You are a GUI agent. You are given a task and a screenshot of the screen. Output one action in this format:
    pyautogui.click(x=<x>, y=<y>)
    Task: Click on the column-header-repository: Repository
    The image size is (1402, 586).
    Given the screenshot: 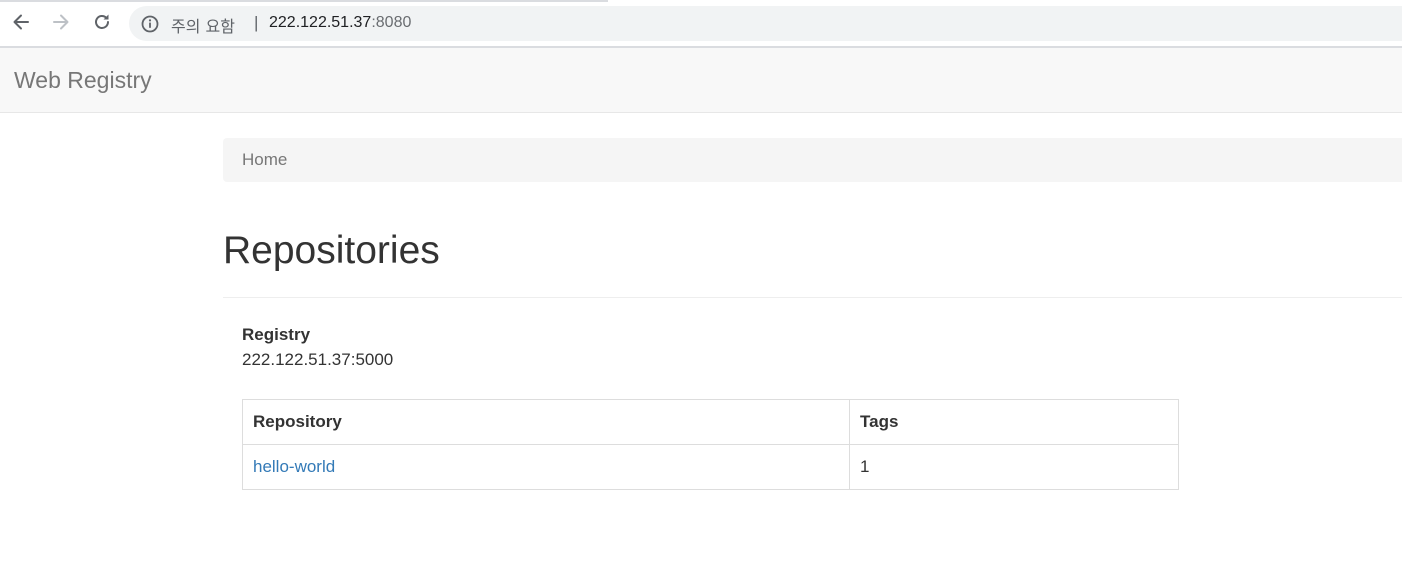 What is the action you would take?
    pyautogui.click(x=546, y=422)
    